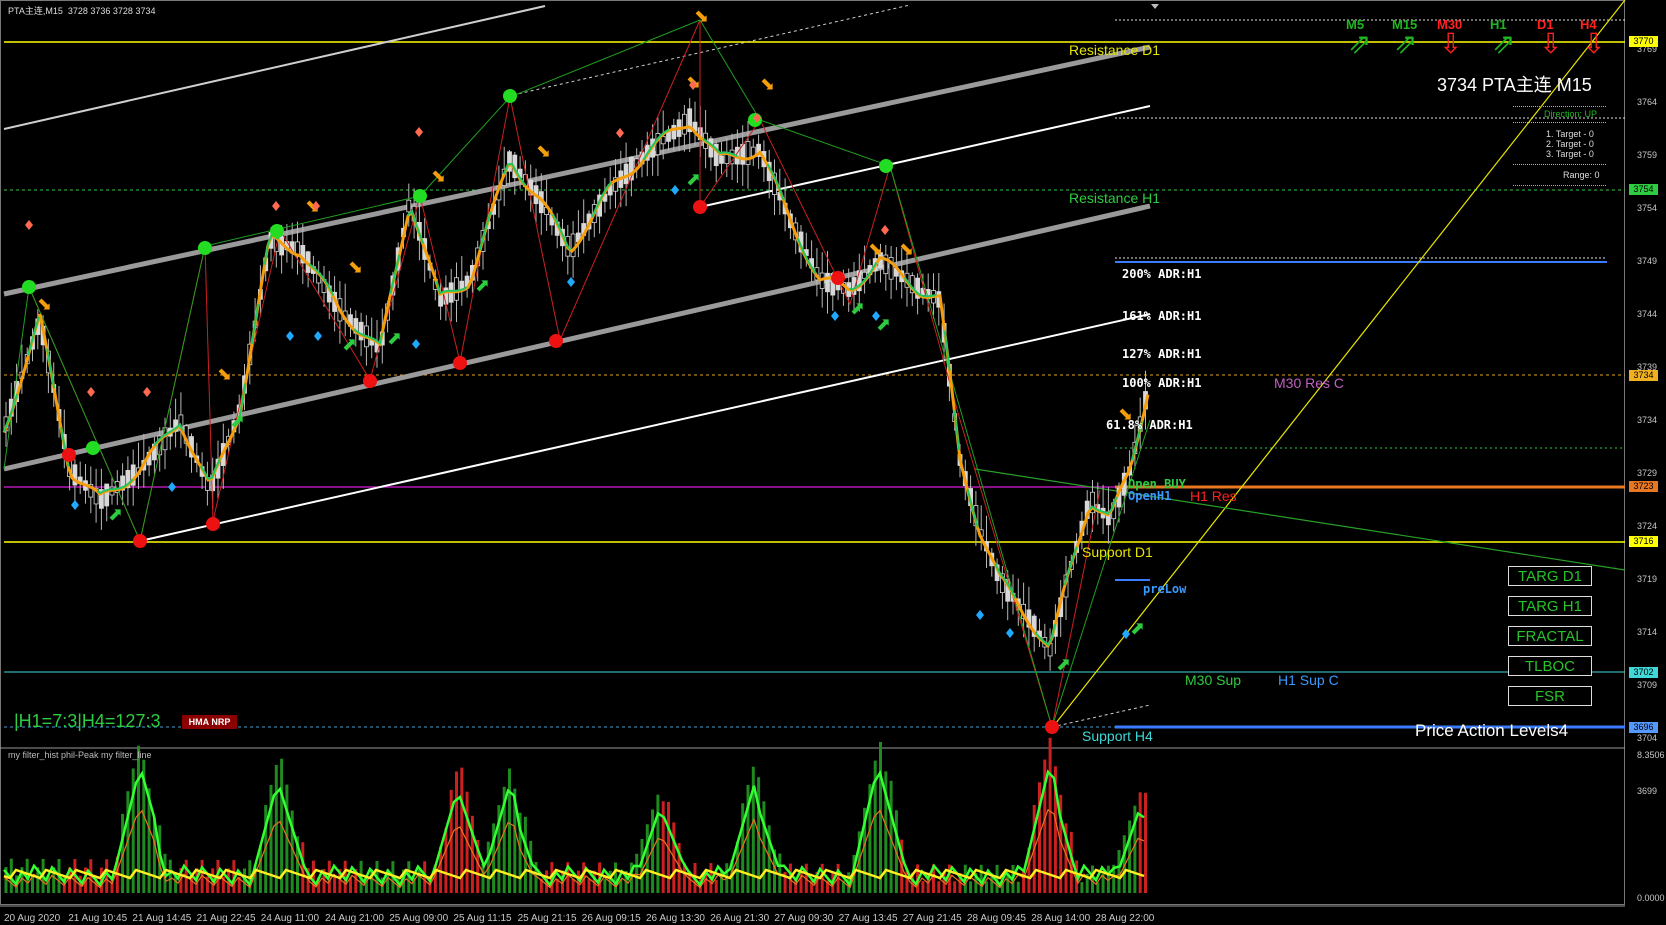 The image size is (1666, 925). I want to click on fsr-button: FSR, so click(1550, 696).